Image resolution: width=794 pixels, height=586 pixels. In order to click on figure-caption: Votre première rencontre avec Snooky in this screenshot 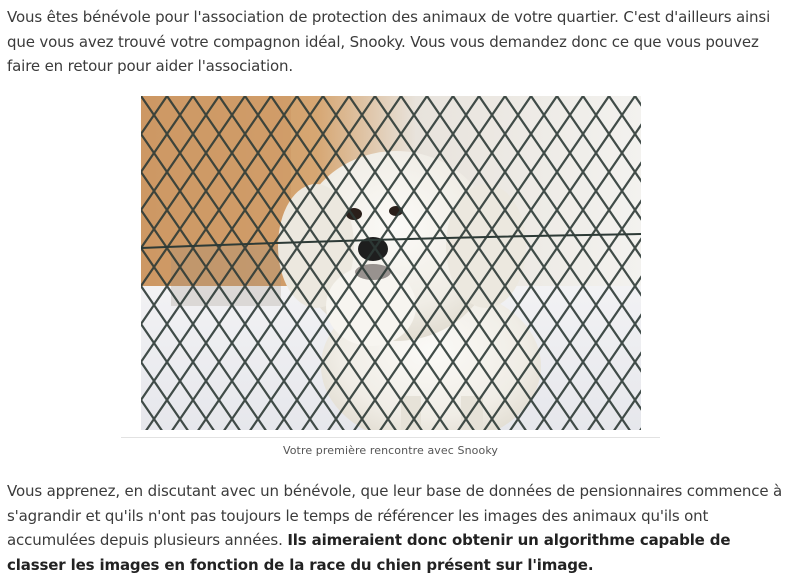, I will do `click(390, 450)`.